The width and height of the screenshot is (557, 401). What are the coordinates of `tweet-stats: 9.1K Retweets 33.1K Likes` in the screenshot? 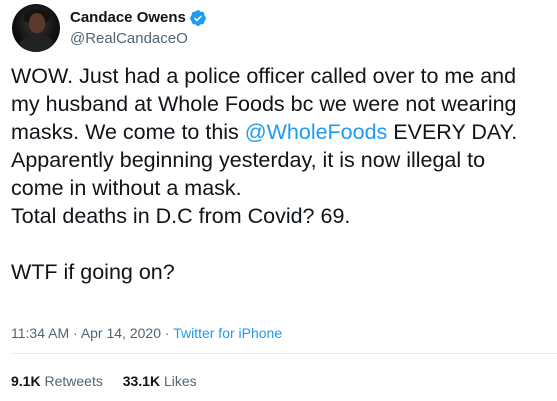 It's located at (104, 381).